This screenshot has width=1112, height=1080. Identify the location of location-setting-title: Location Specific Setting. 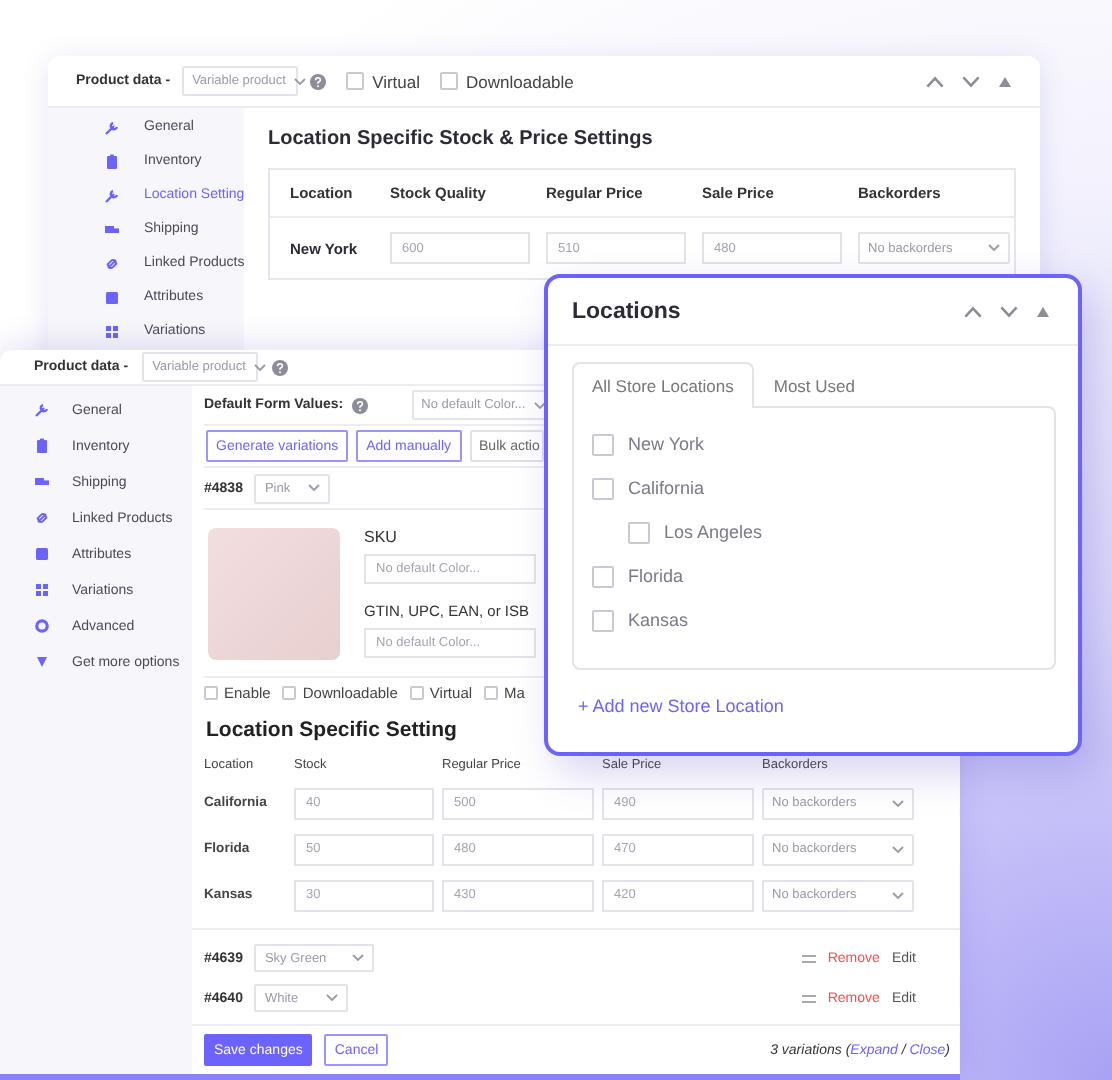
(332, 730).